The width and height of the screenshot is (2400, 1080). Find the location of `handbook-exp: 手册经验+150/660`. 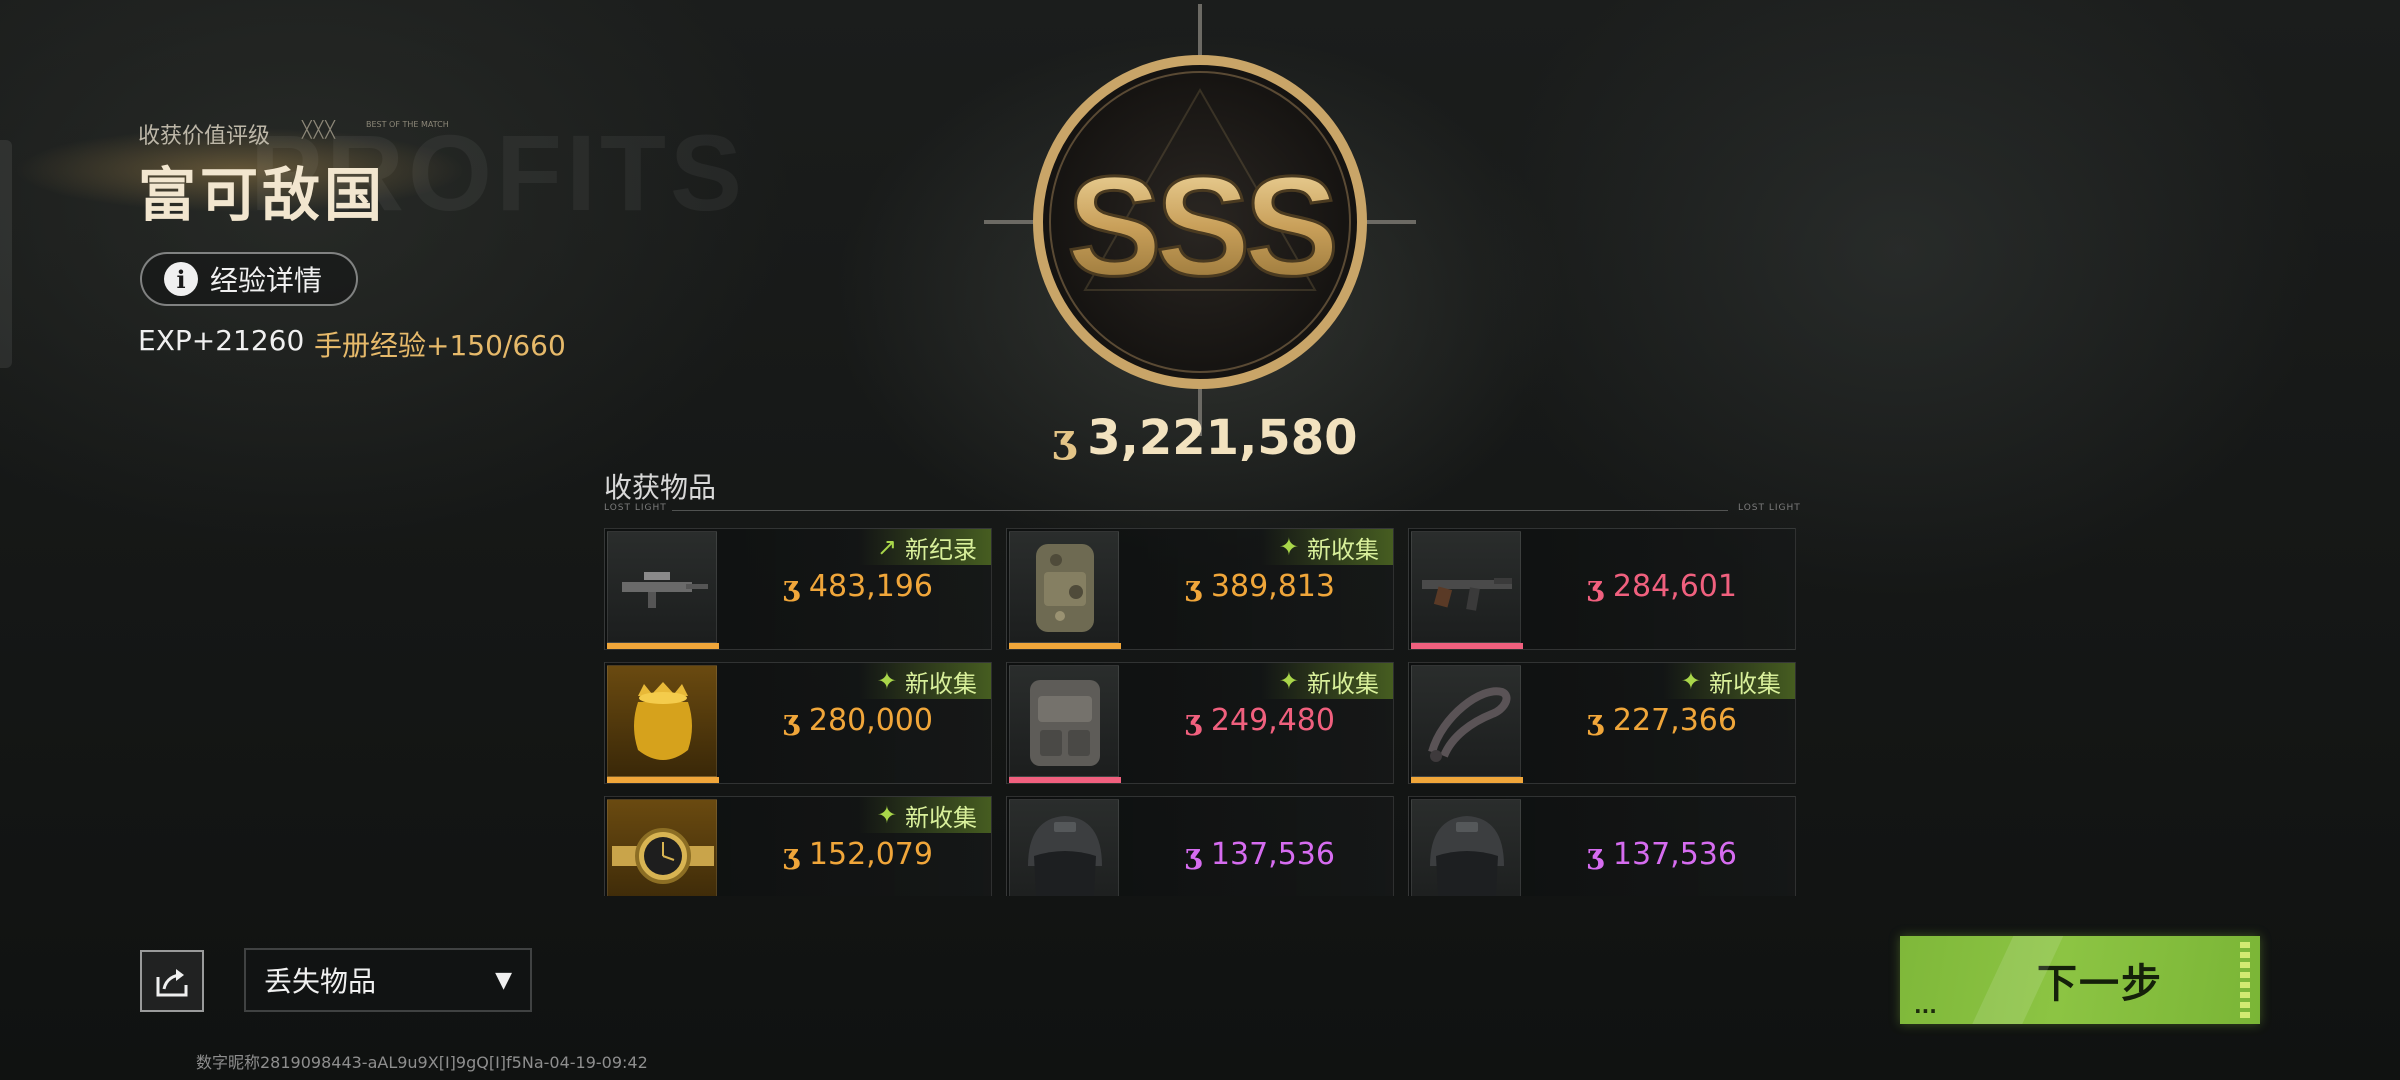

handbook-exp: 手册经验+150/660 is located at coordinates (440, 345).